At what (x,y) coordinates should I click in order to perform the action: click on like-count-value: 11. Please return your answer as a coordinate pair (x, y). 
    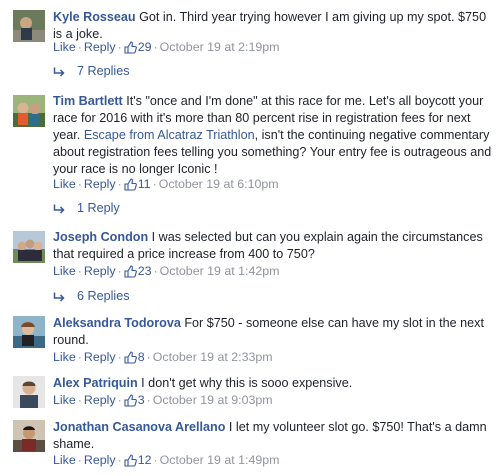
    Looking at the image, I should click on (144, 184).